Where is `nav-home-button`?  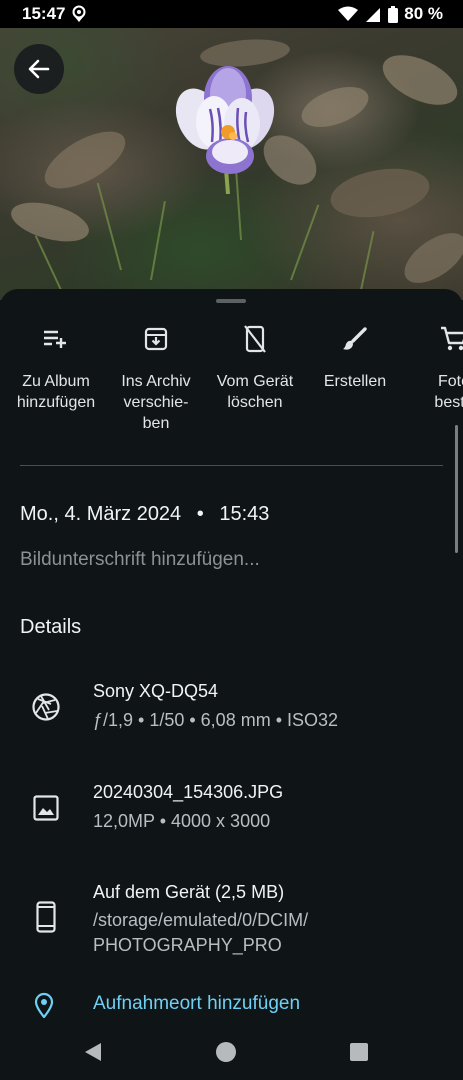
nav-home-button is located at coordinates (226, 1052).